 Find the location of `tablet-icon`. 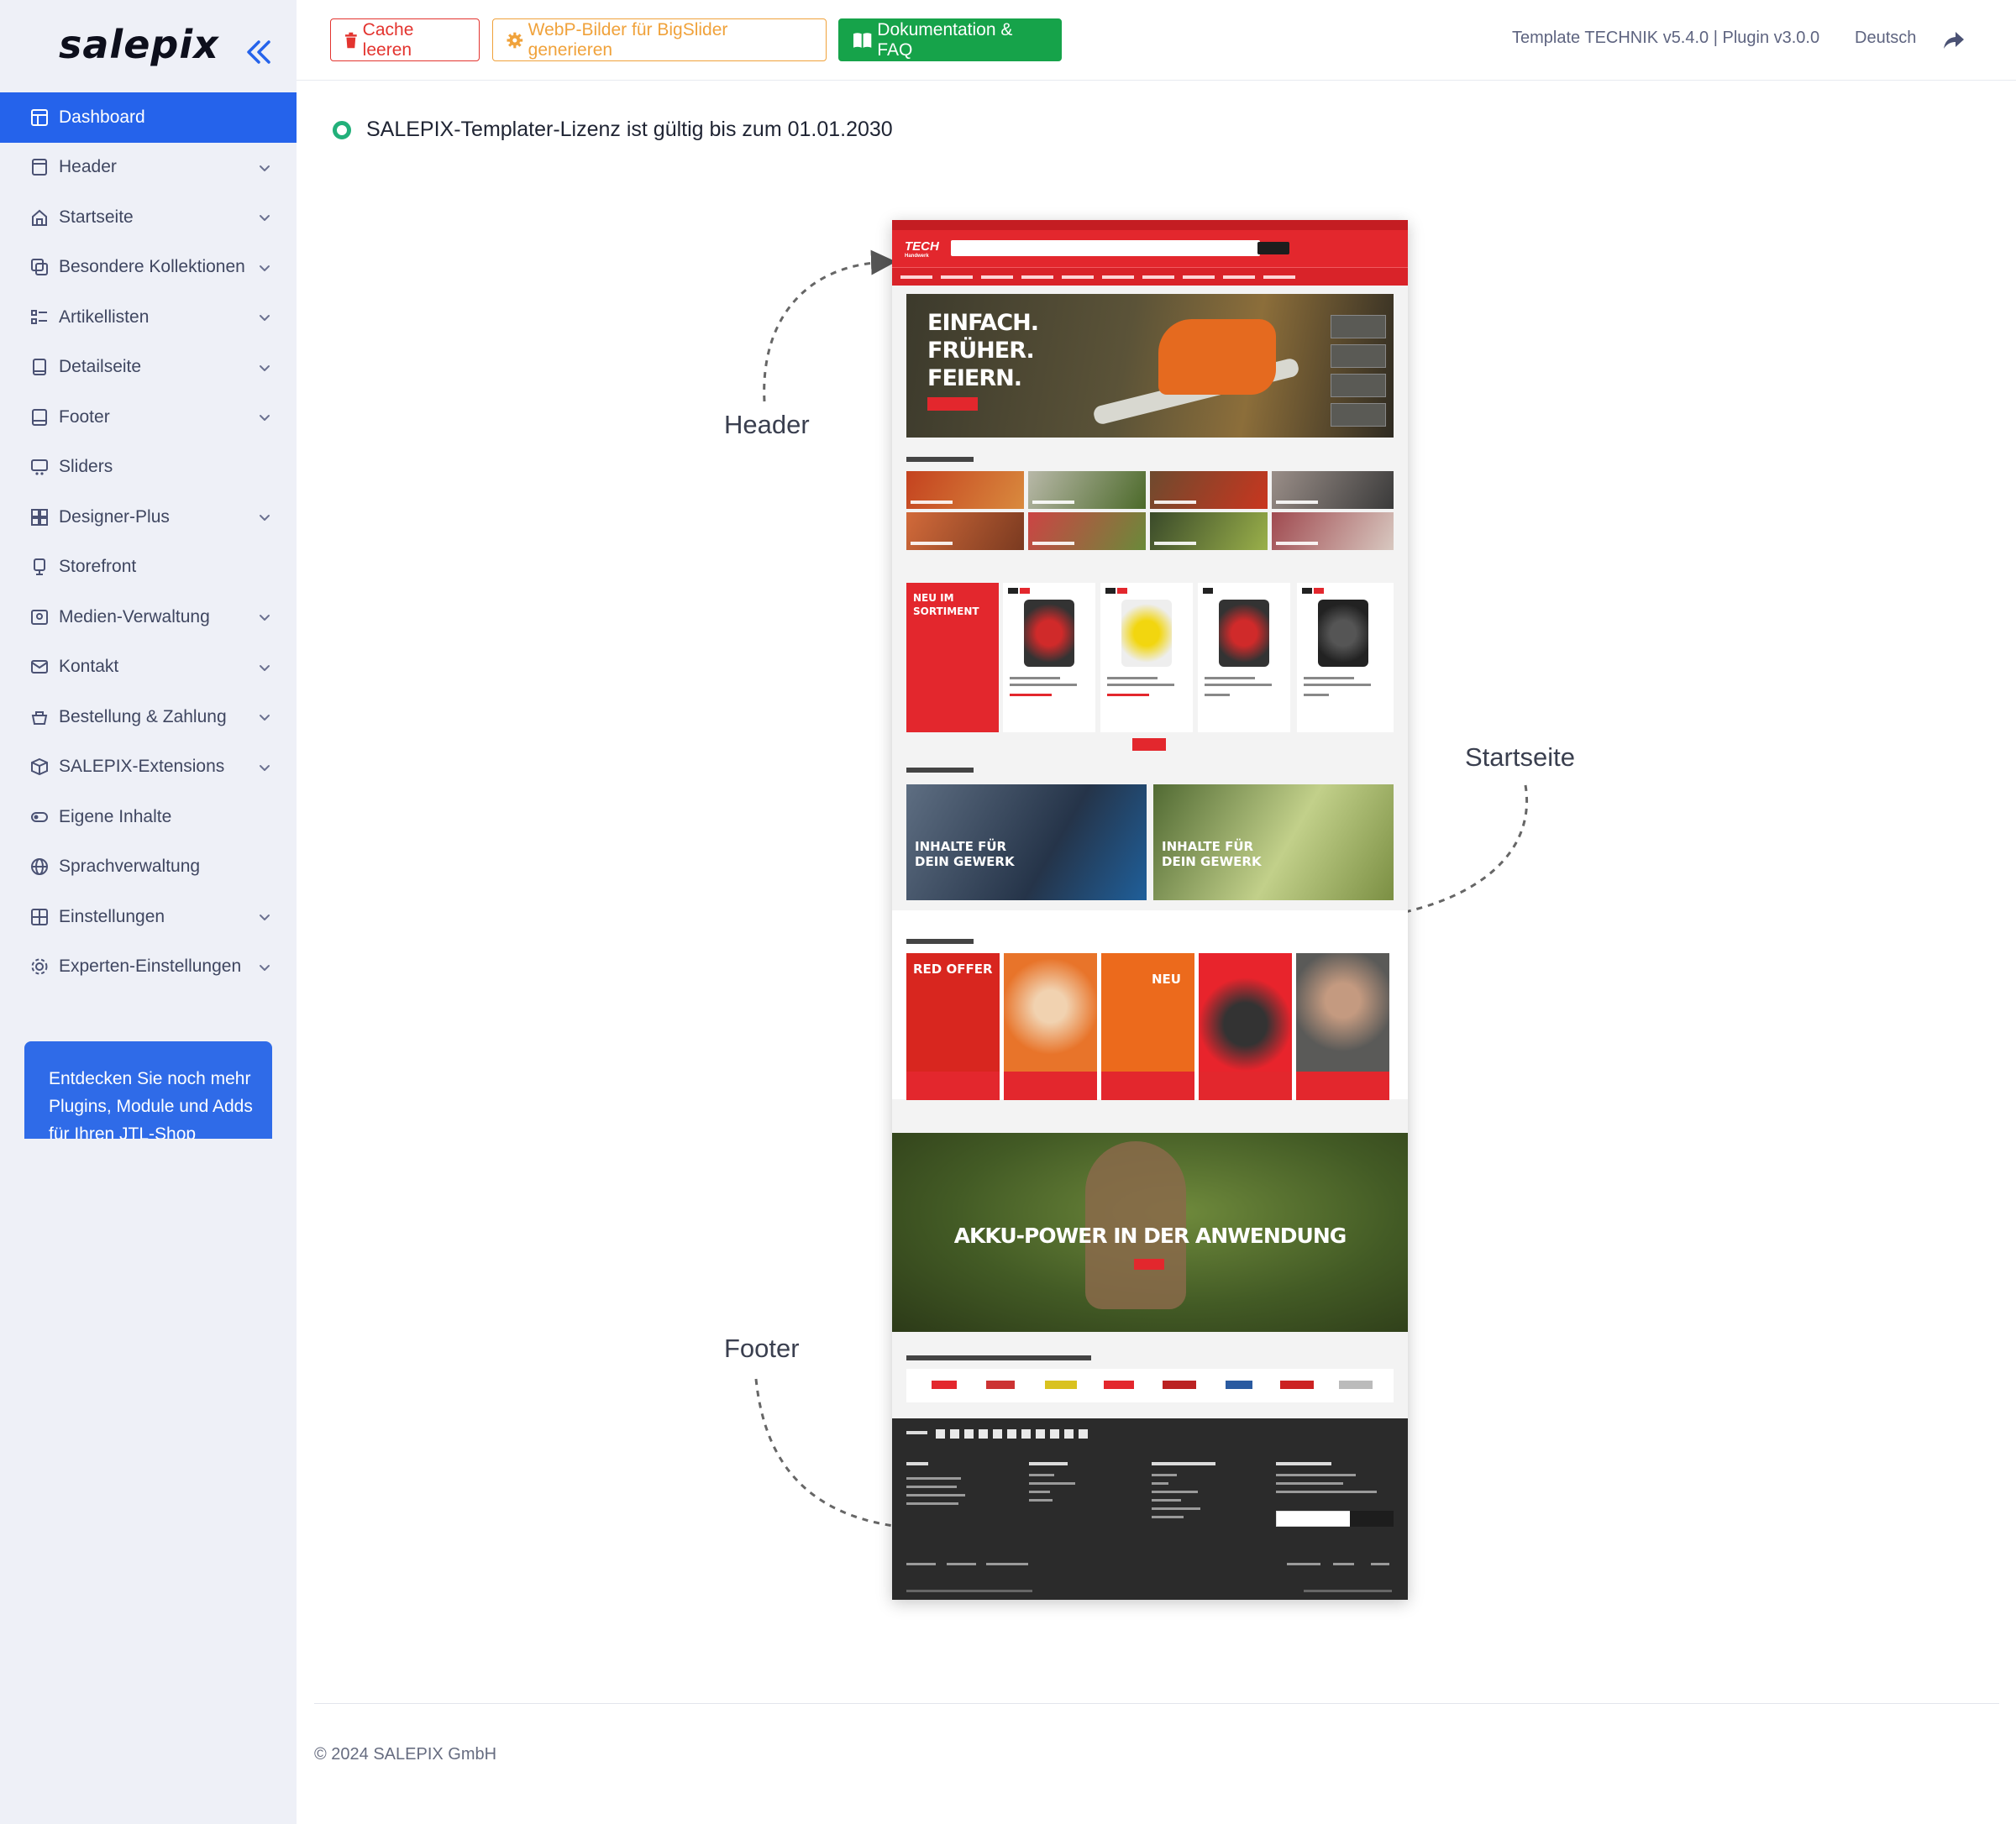

tablet-icon is located at coordinates (39, 367).